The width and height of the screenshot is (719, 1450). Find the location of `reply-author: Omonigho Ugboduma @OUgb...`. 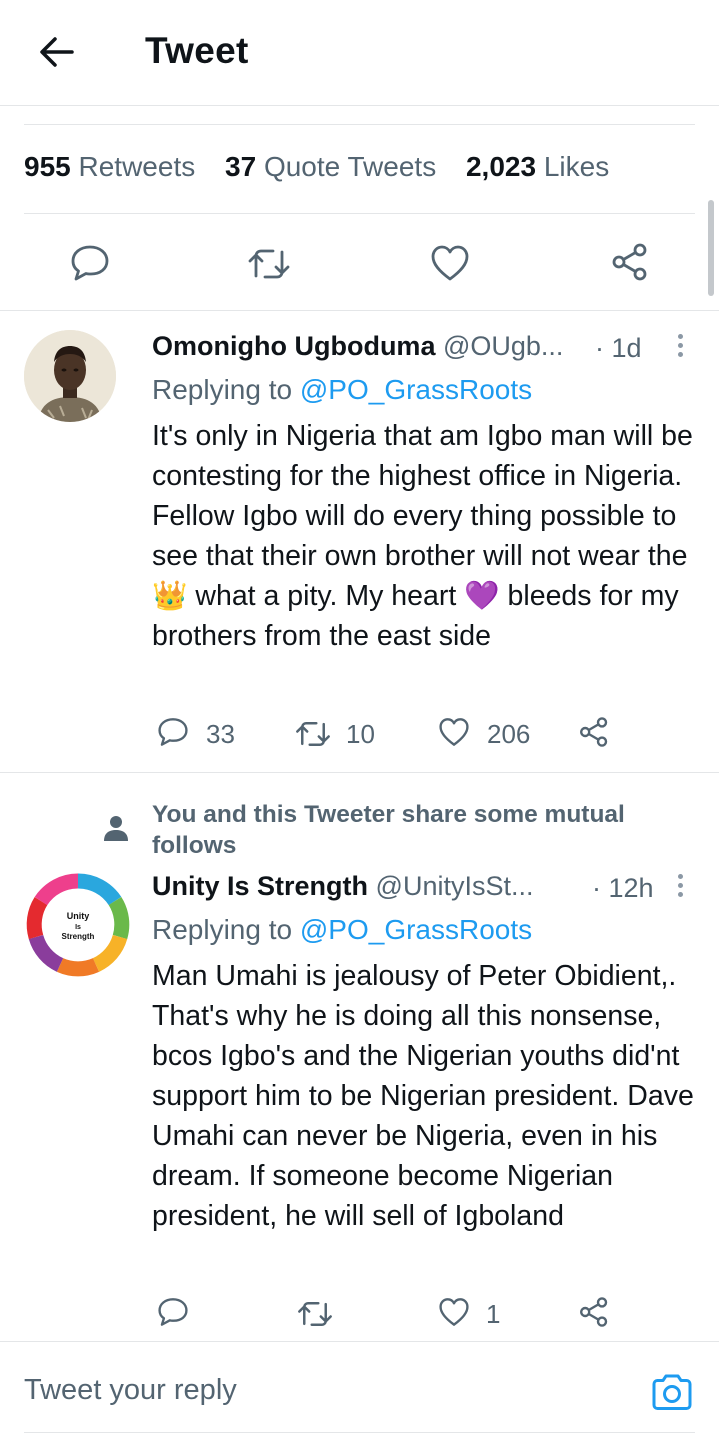

reply-author: Omonigho Ugboduma @OUgb... is located at coordinates (357, 346).